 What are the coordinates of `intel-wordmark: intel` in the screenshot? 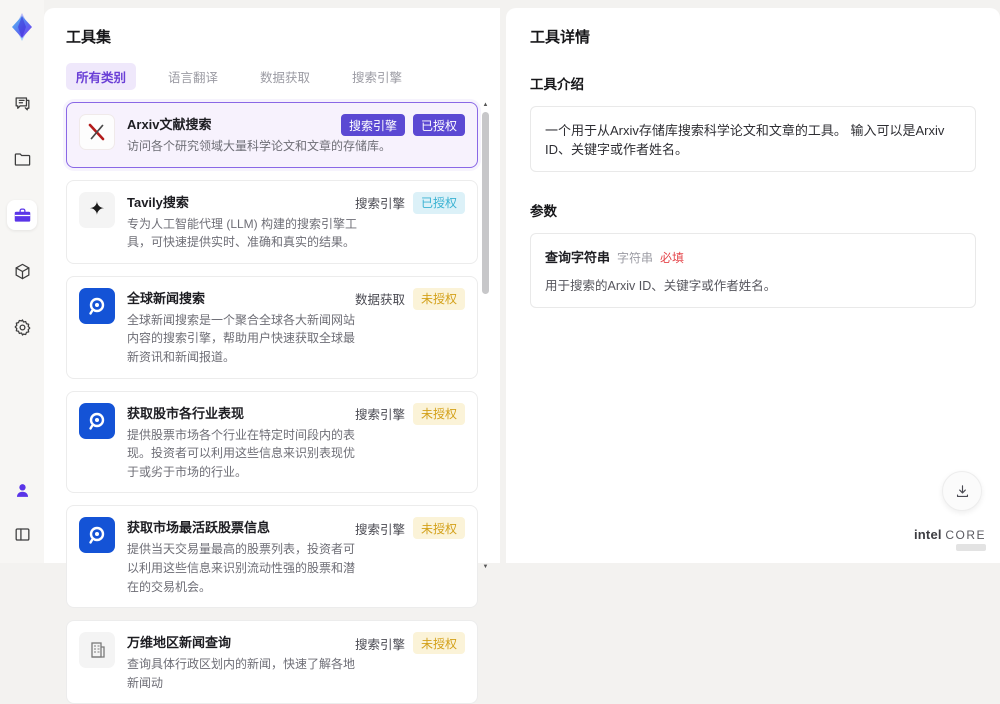 It's located at (928, 534).